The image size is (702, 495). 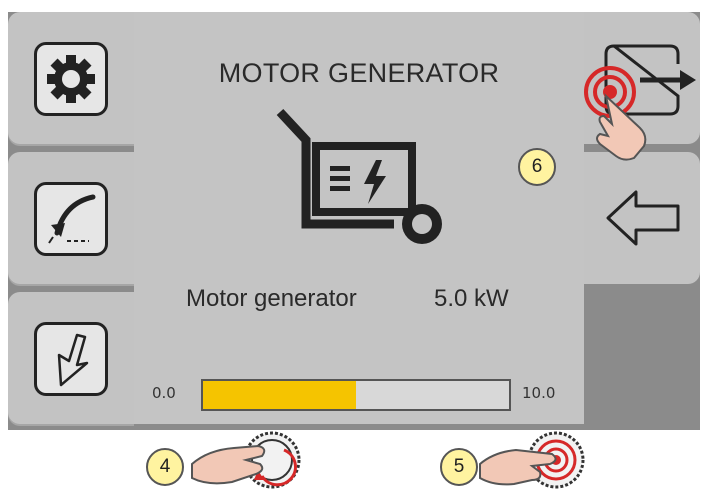 What do you see at coordinates (164, 393) in the screenshot?
I see `scale-min-label: 0.0` at bounding box center [164, 393].